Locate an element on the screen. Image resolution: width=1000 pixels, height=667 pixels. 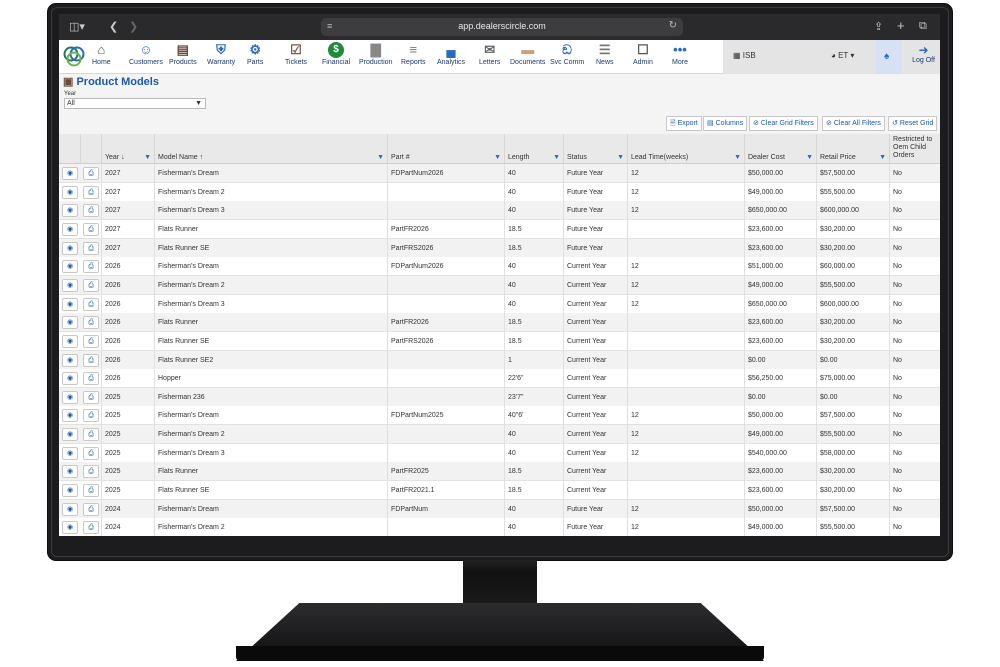
reload-icon: ↻ is located at coordinates (673, 25).